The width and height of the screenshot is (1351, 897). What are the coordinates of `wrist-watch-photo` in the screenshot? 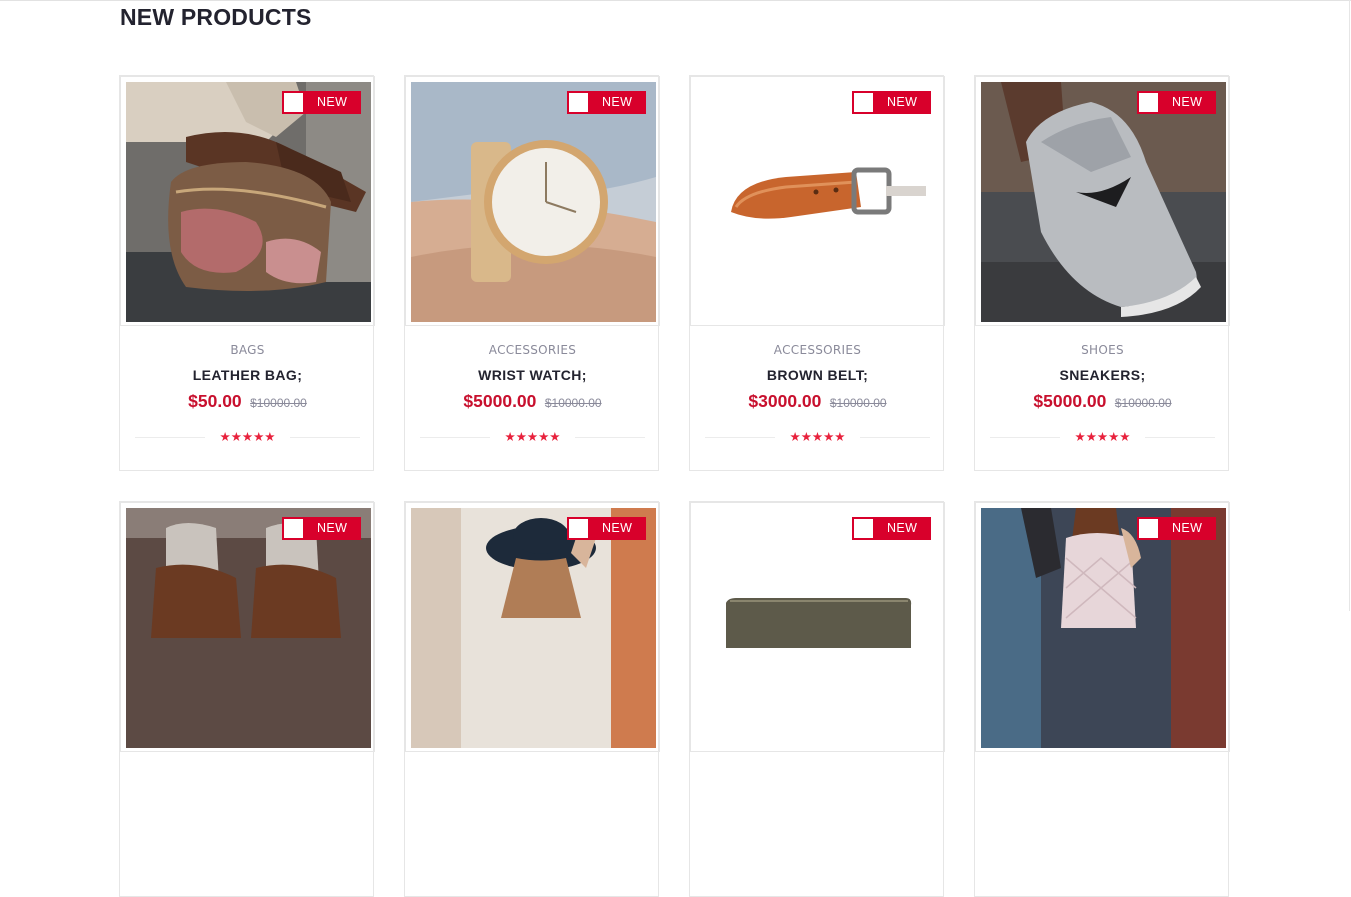 It's located at (533, 202).